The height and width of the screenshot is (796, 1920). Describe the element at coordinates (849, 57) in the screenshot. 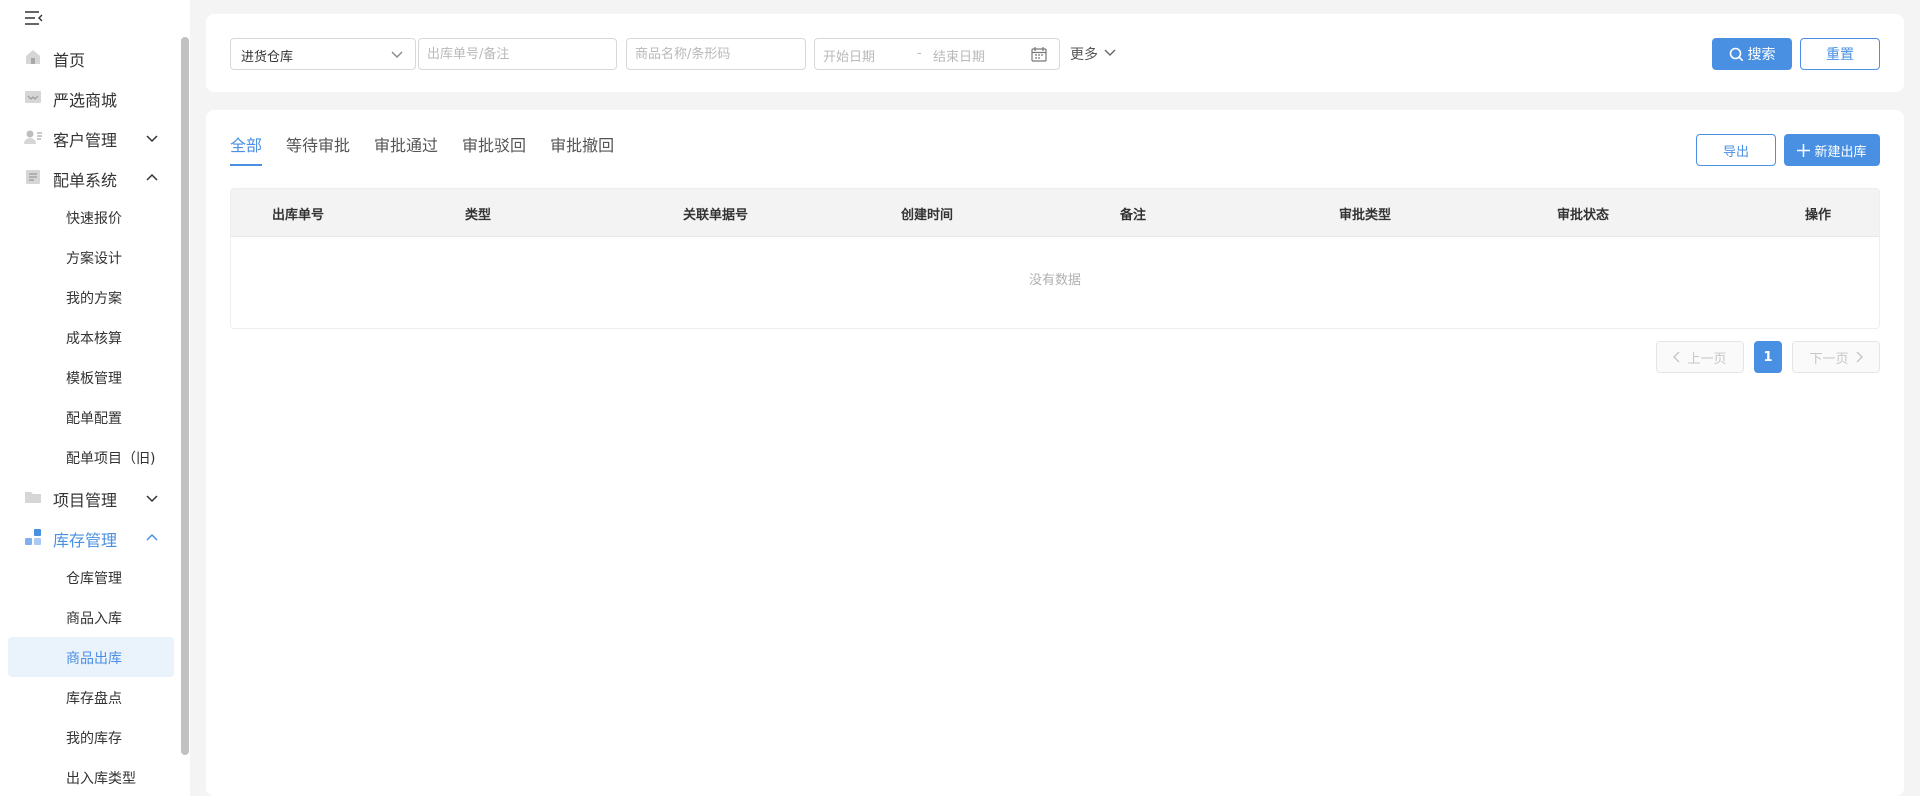

I see `start-date-placeholder: 开始日期` at that location.